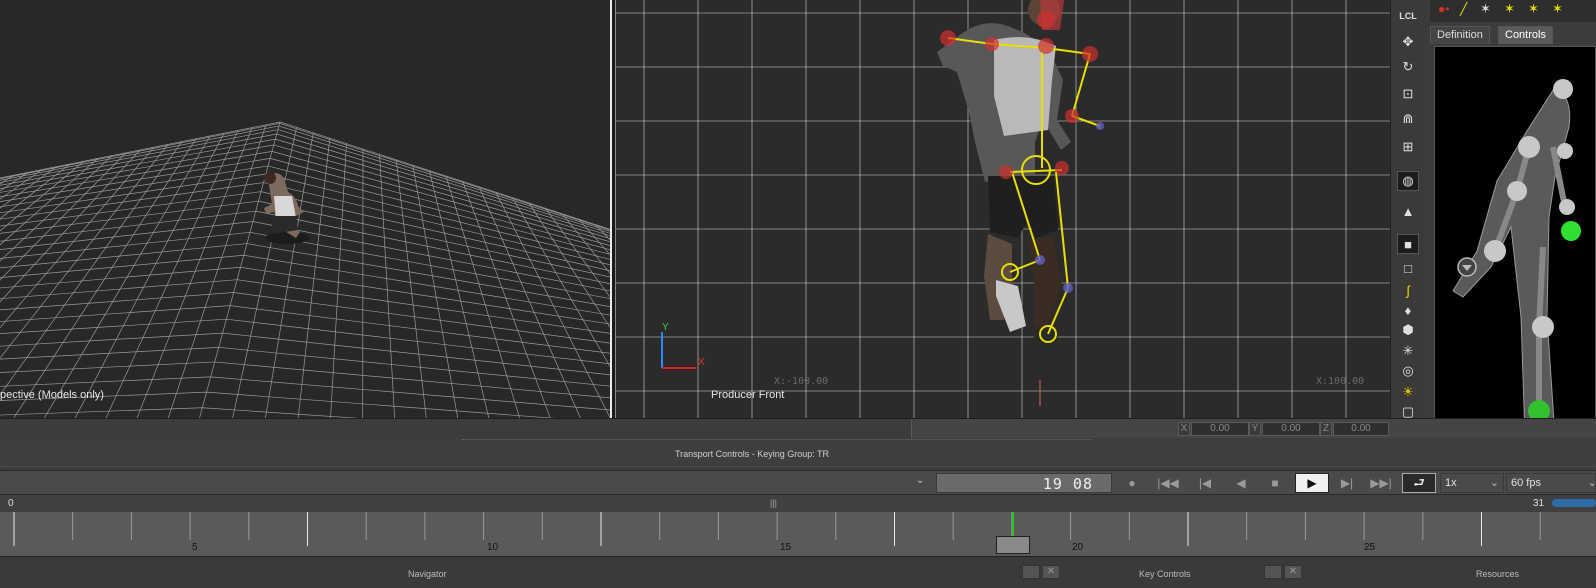 This screenshot has width=1596, height=588. What do you see at coordinates (1509, 9) in the screenshot?
I see `figure-select-icon: ✶` at bounding box center [1509, 9].